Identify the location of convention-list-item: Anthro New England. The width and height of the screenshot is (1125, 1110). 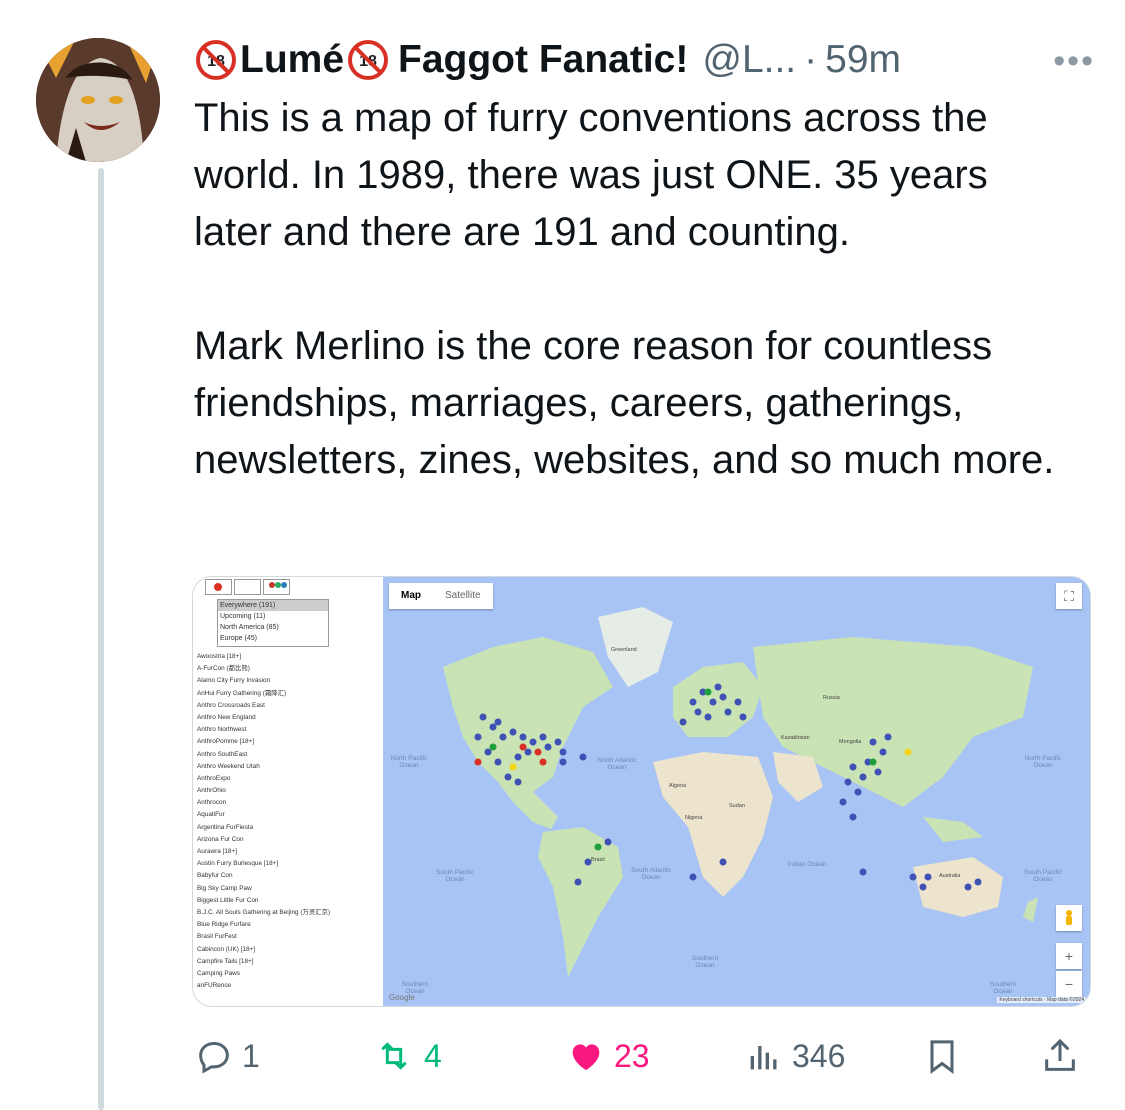
(290, 718).